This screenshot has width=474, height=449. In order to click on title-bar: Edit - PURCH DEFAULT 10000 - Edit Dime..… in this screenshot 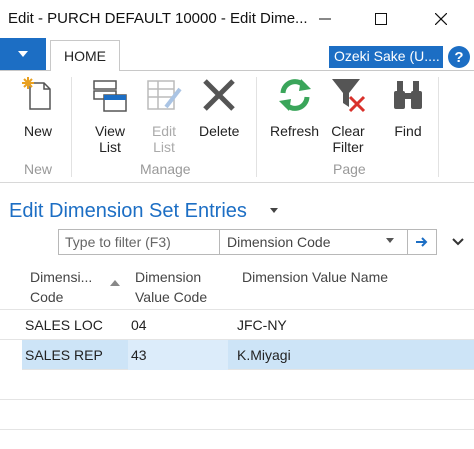, I will do `click(237, 19)`.